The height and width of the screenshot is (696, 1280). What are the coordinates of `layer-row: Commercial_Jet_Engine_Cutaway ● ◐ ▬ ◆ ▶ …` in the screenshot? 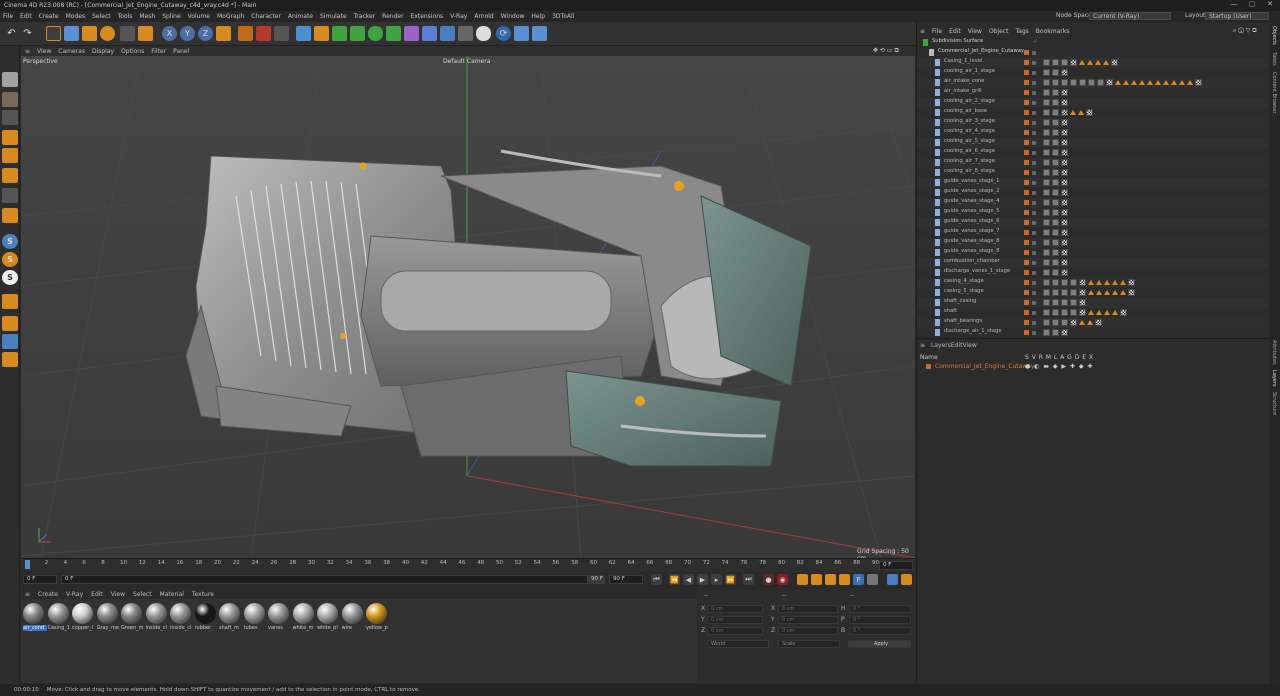 It's located at (1092, 366).